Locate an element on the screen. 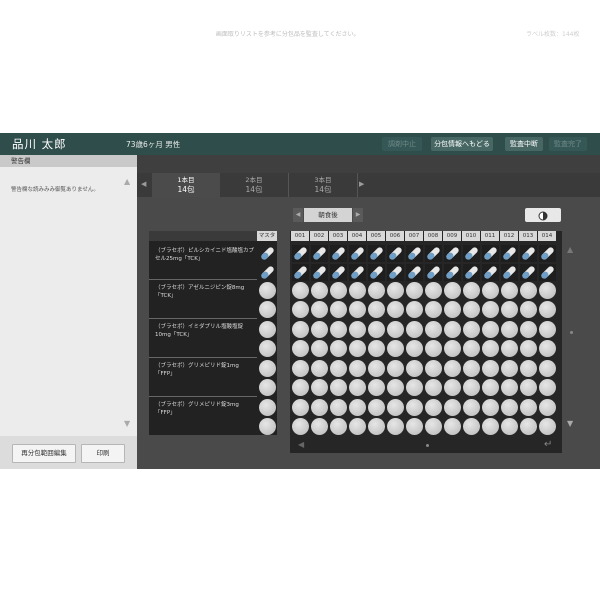 Image resolution: width=600 pixels, height=600 pixels. tab-roll-1: 1本目 14包 is located at coordinates (186, 186).